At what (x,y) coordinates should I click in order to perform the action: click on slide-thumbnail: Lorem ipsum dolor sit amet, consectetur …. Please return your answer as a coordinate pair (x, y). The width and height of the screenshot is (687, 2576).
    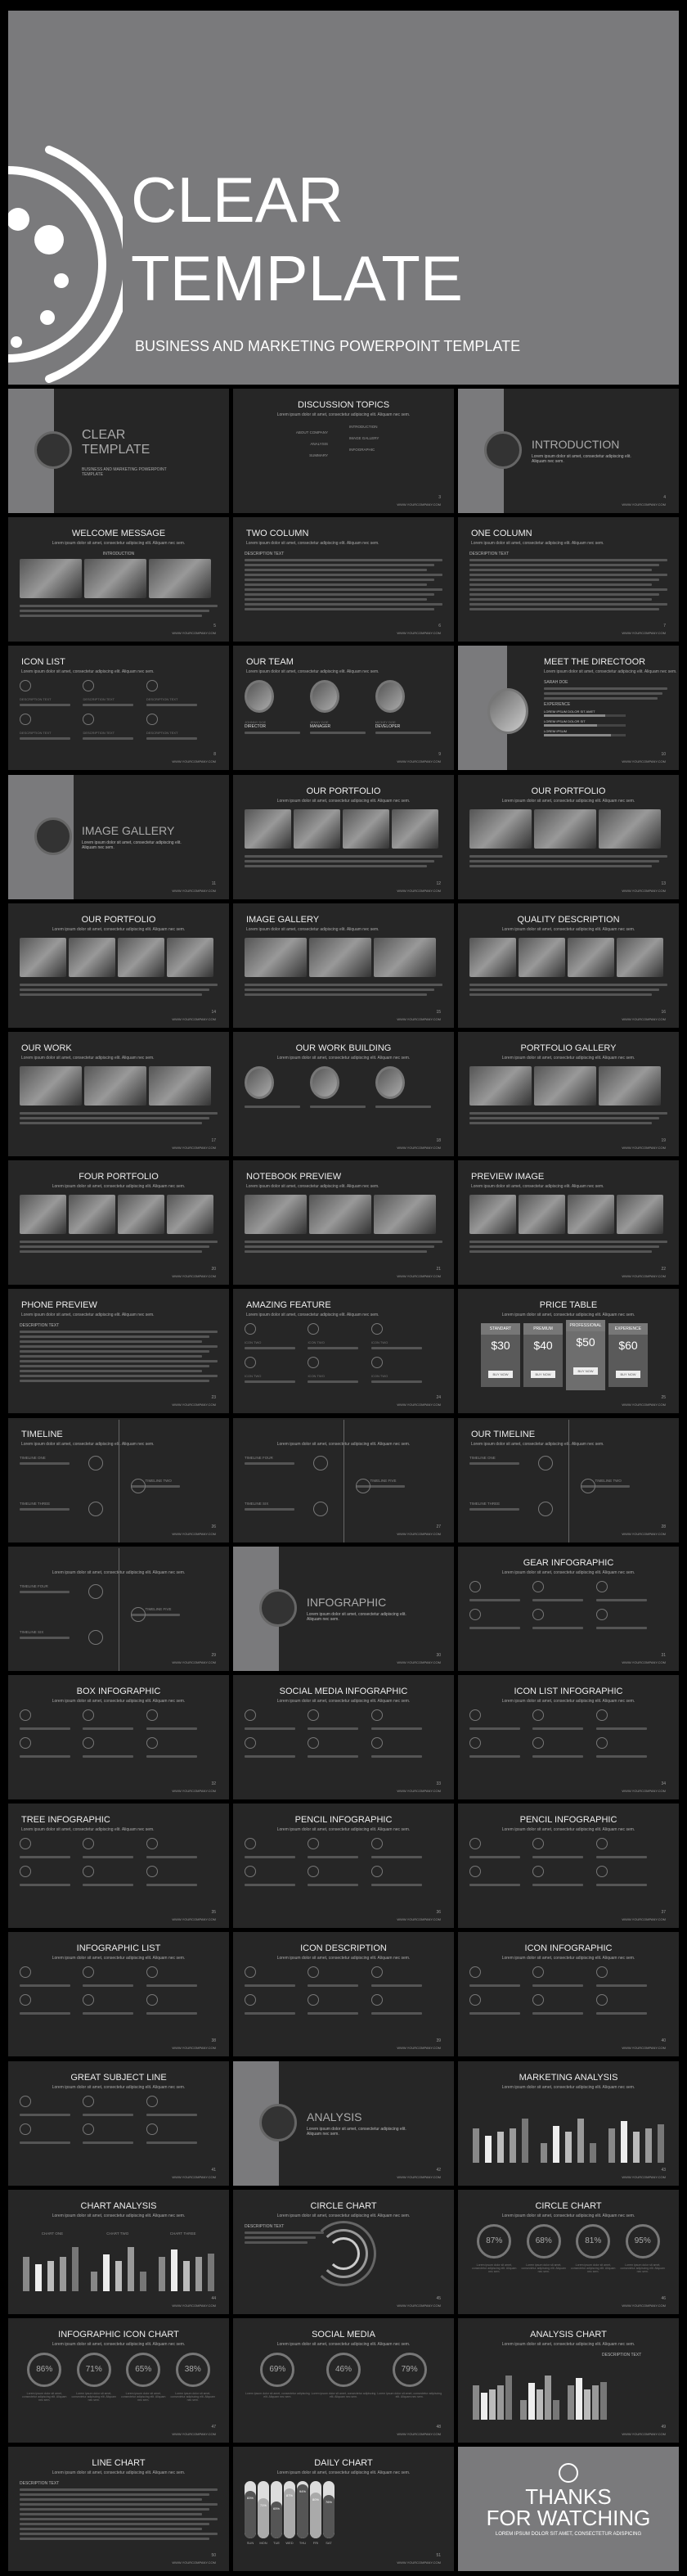
    Looking at the image, I should click on (343, 1480).